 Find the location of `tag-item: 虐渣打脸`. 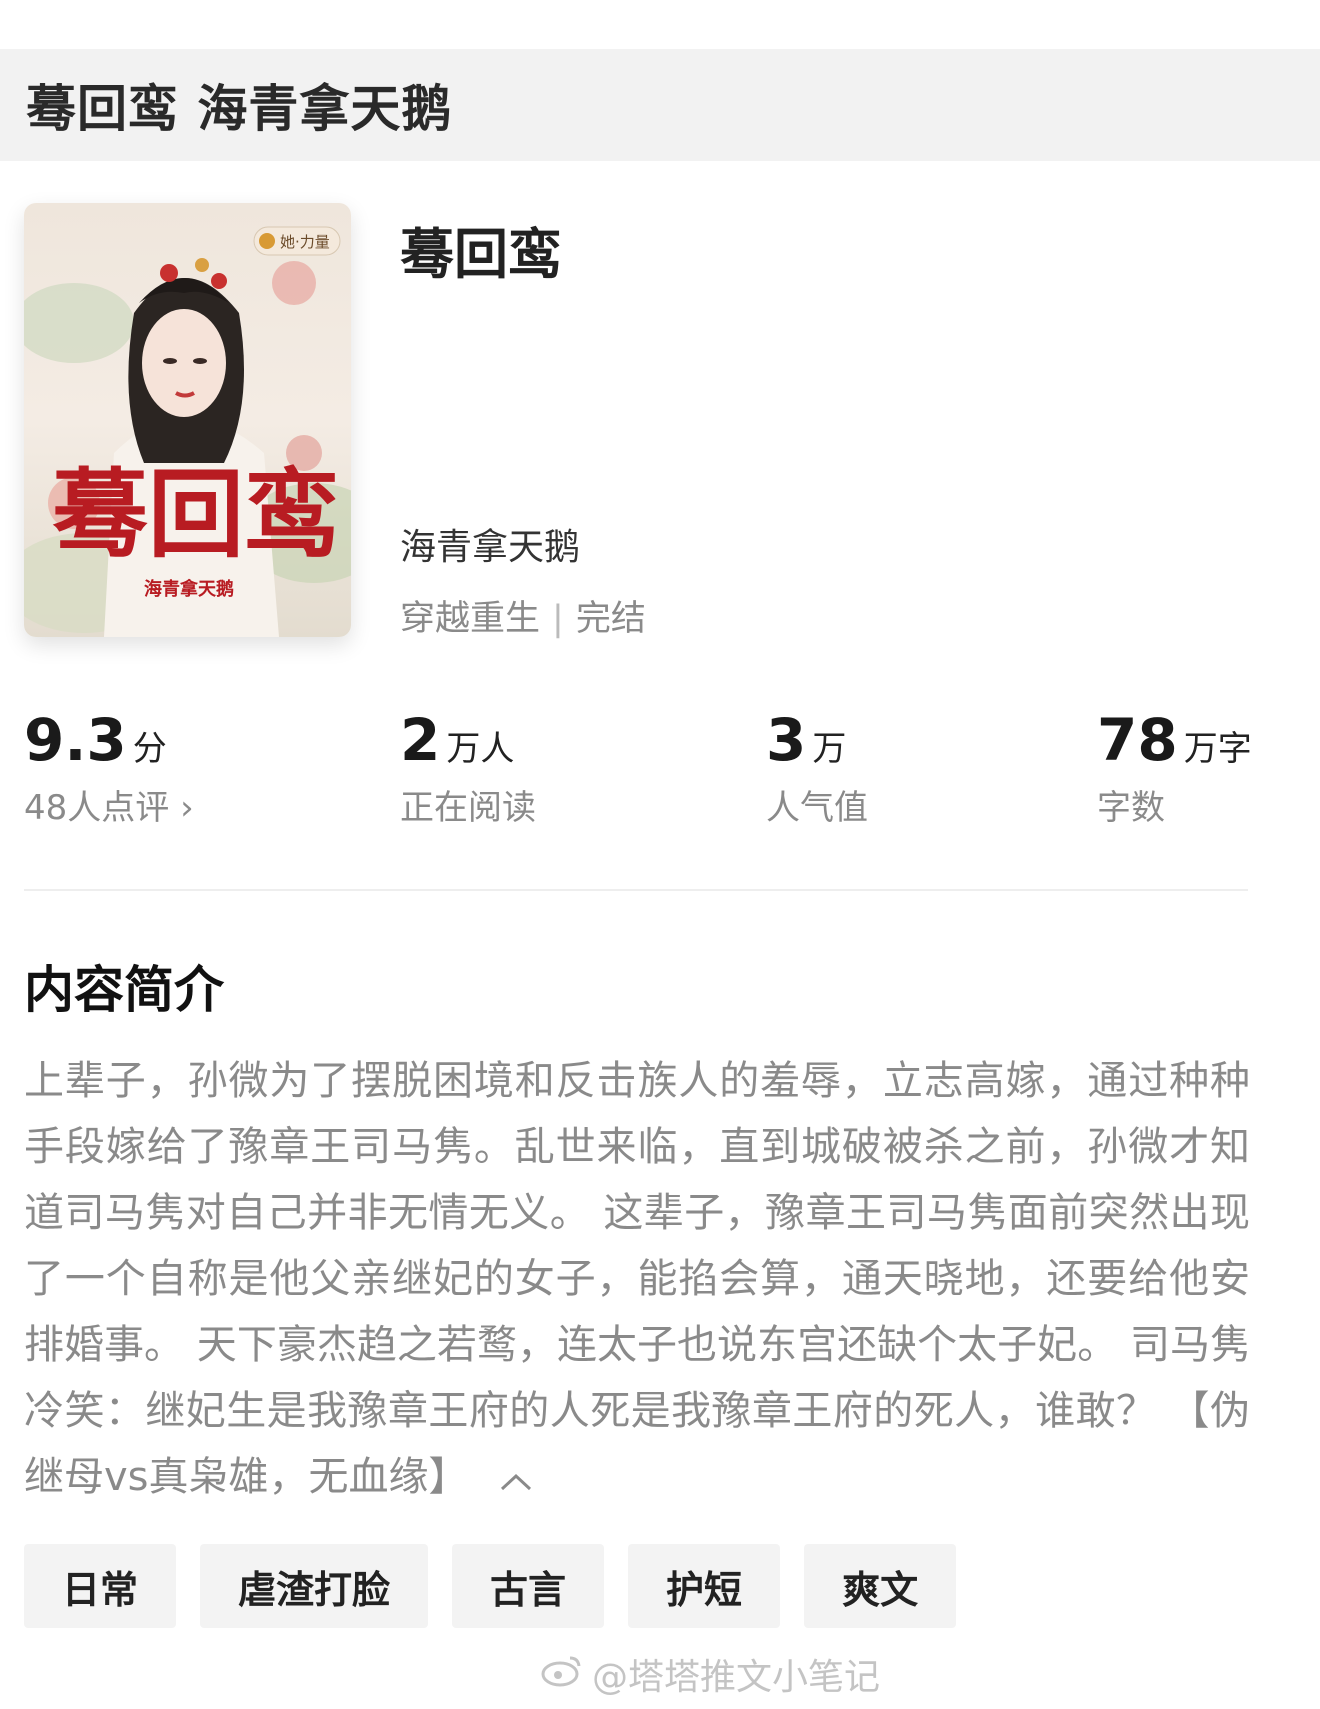

tag-item: 虐渣打脸 is located at coordinates (314, 1586).